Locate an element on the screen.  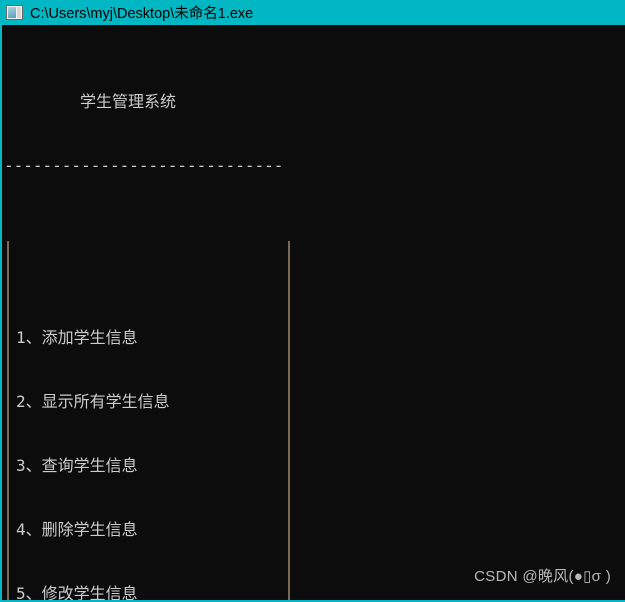
menu-item-add: 1、添加学生信息 is located at coordinates (314, 337).